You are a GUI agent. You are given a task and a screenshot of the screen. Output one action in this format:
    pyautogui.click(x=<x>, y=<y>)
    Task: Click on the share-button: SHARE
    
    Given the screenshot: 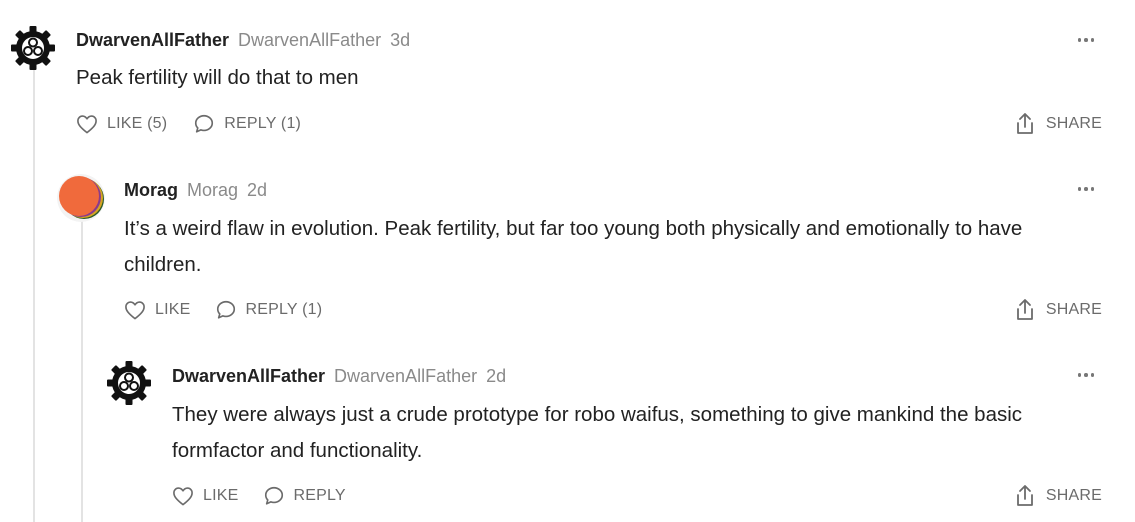 What is the action you would take?
    pyautogui.click(x=1058, y=496)
    